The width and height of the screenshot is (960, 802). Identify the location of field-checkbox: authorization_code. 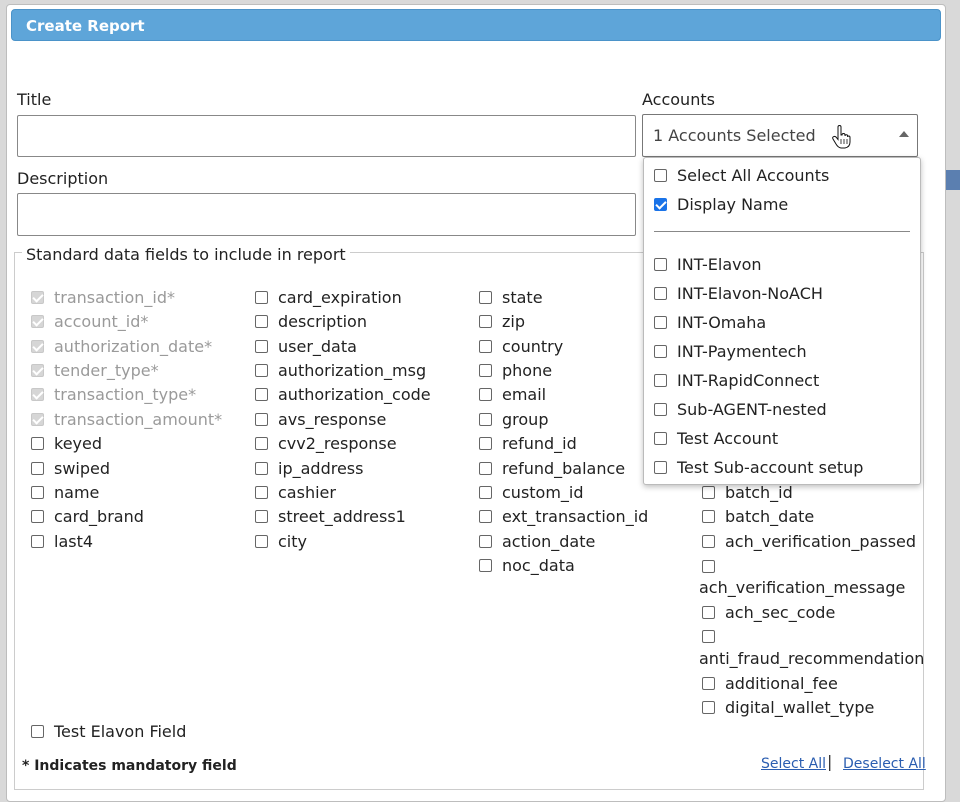
(343, 394).